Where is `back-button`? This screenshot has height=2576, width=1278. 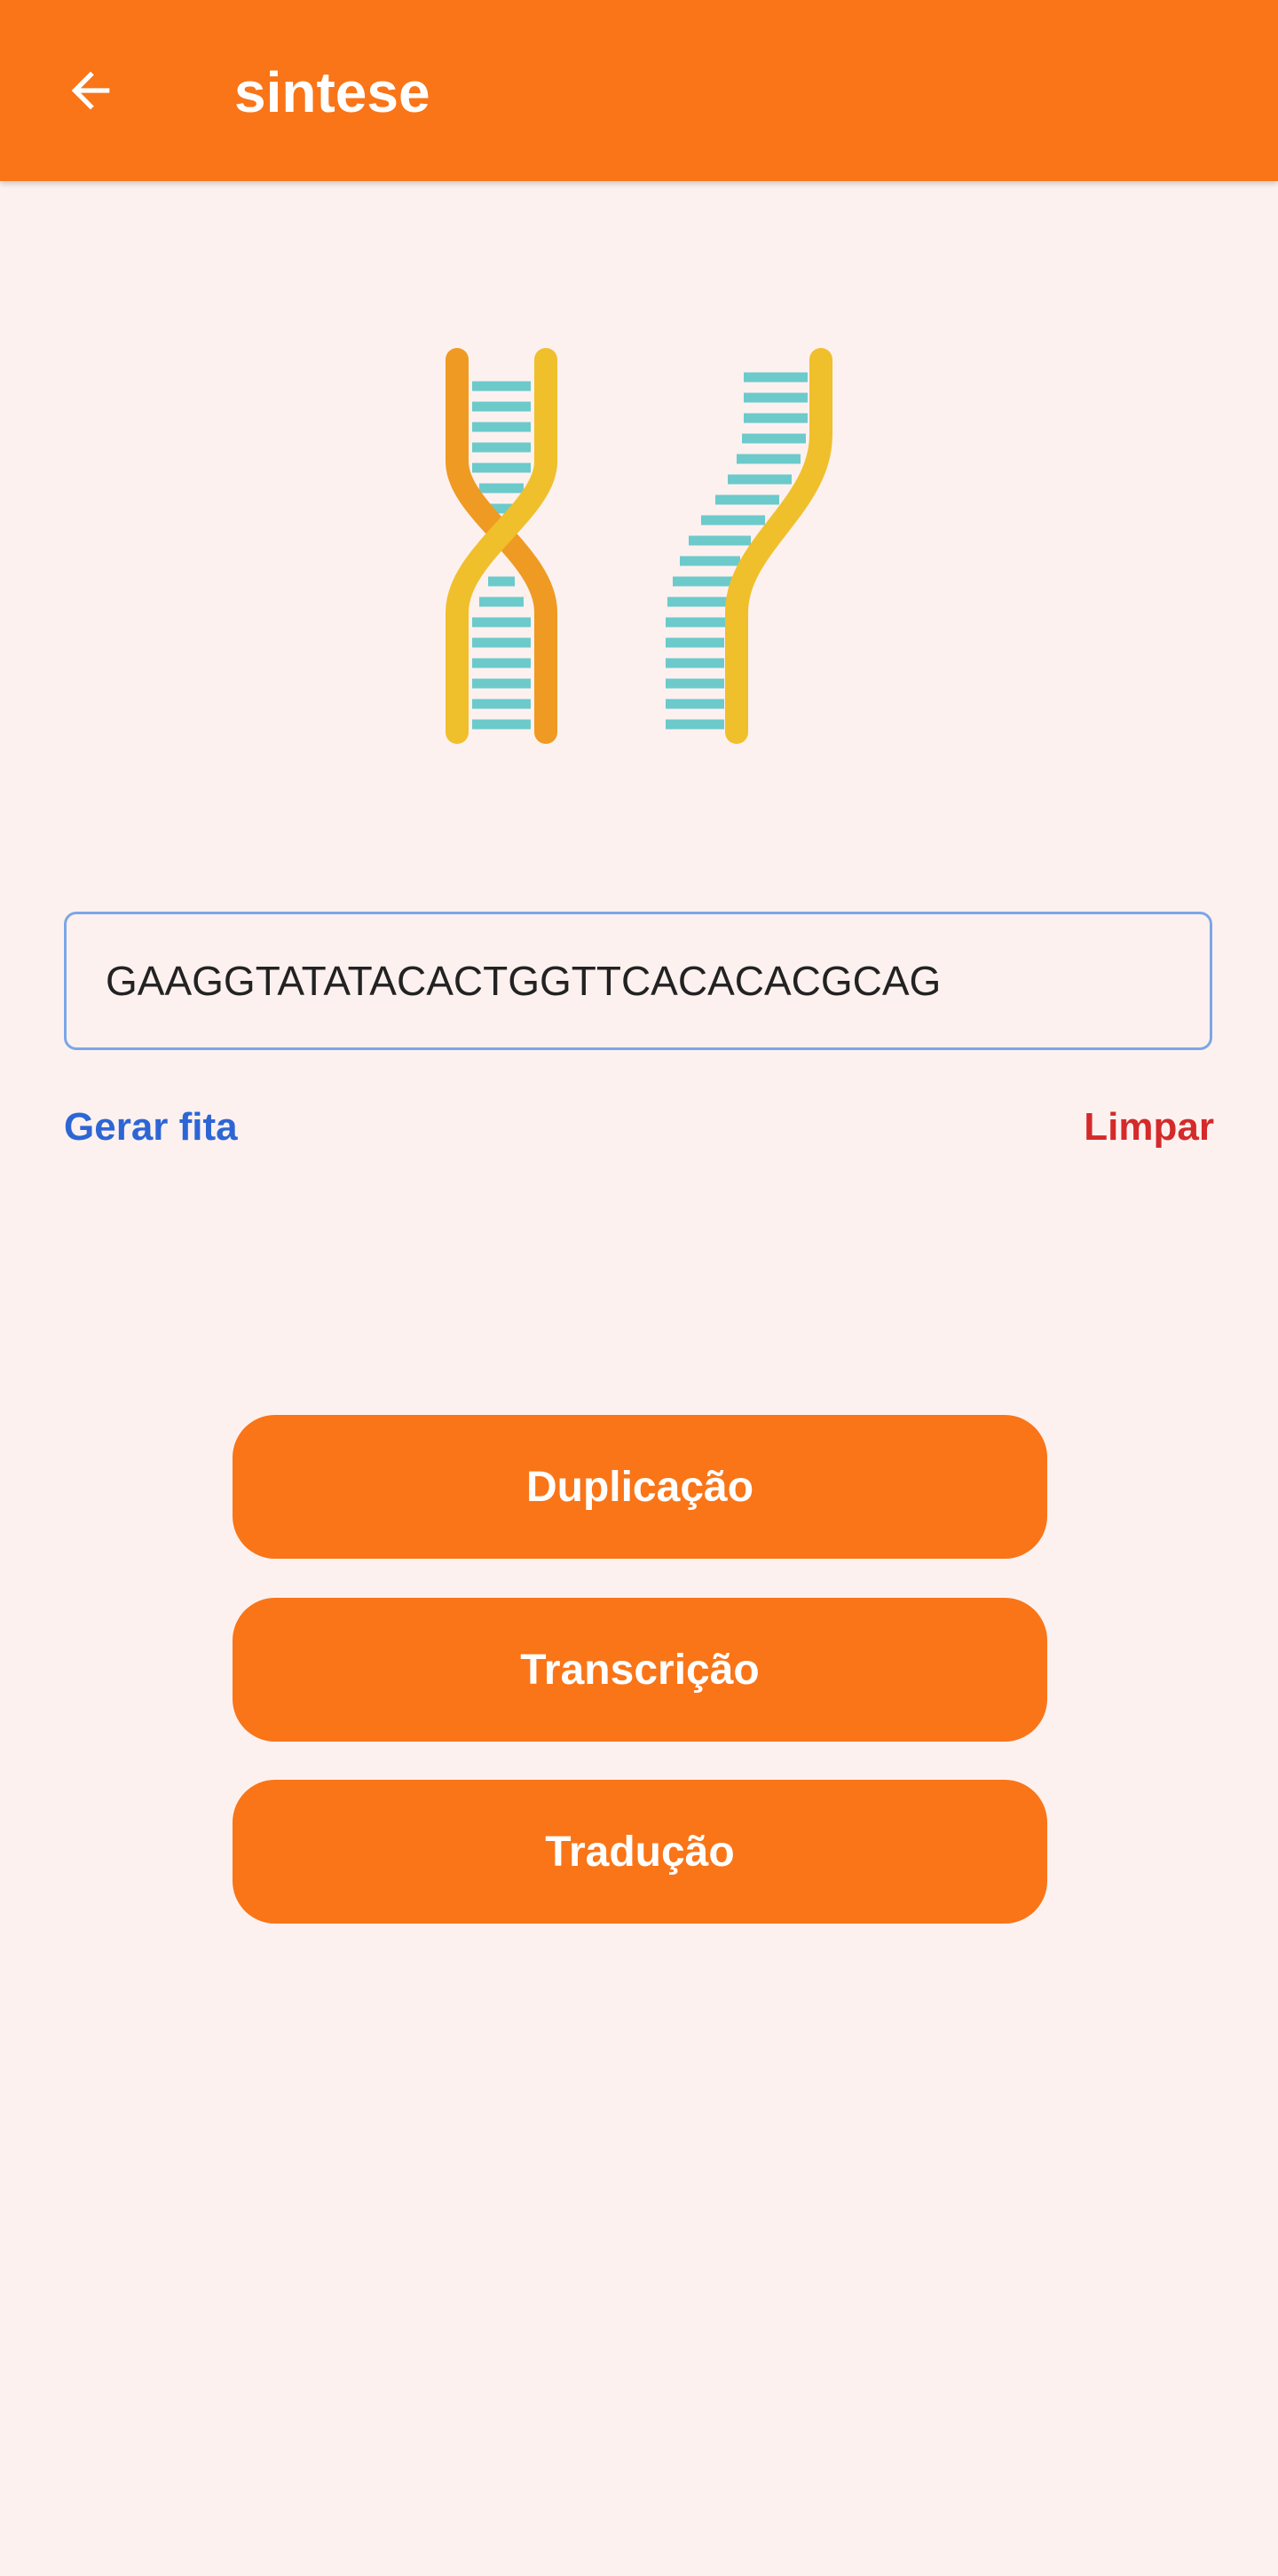
back-button is located at coordinates (90, 90).